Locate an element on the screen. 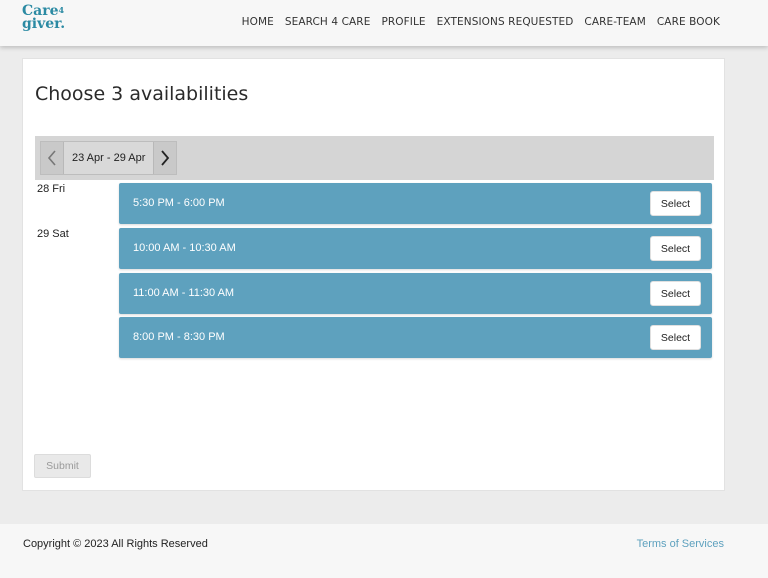 The height and width of the screenshot is (578, 768). week-selector: 23 Apr - 29 Apr is located at coordinates (109, 158).